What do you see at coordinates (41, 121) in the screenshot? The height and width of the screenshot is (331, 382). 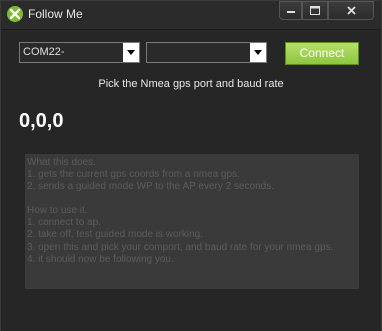 I see `coords-readout: 0,0,0` at bounding box center [41, 121].